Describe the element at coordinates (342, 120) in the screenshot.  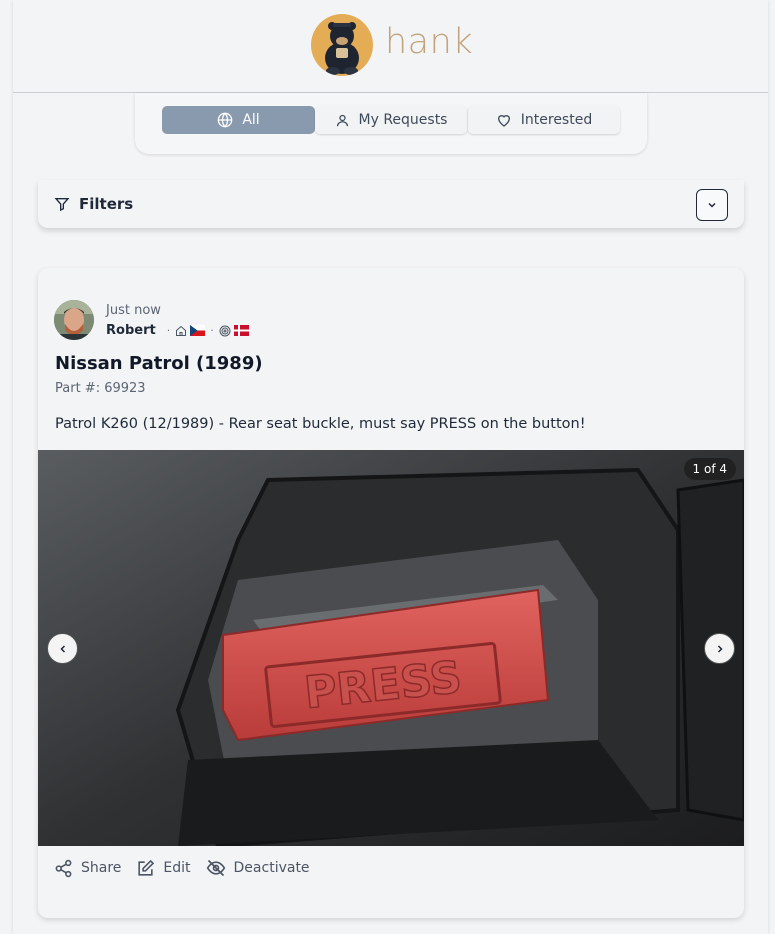
I see `user-icon` at that location.